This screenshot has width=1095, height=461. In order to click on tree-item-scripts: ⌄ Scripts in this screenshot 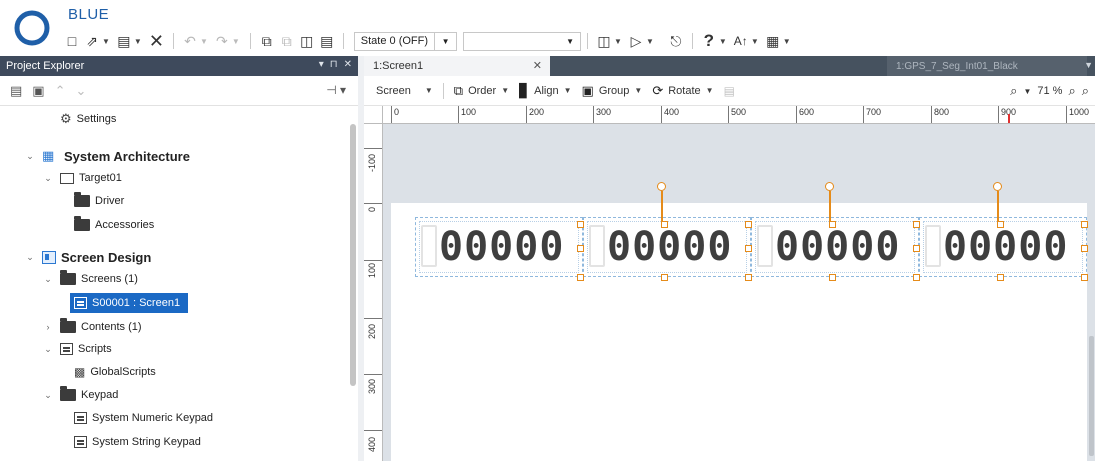, I will do `click(77, 349)`.